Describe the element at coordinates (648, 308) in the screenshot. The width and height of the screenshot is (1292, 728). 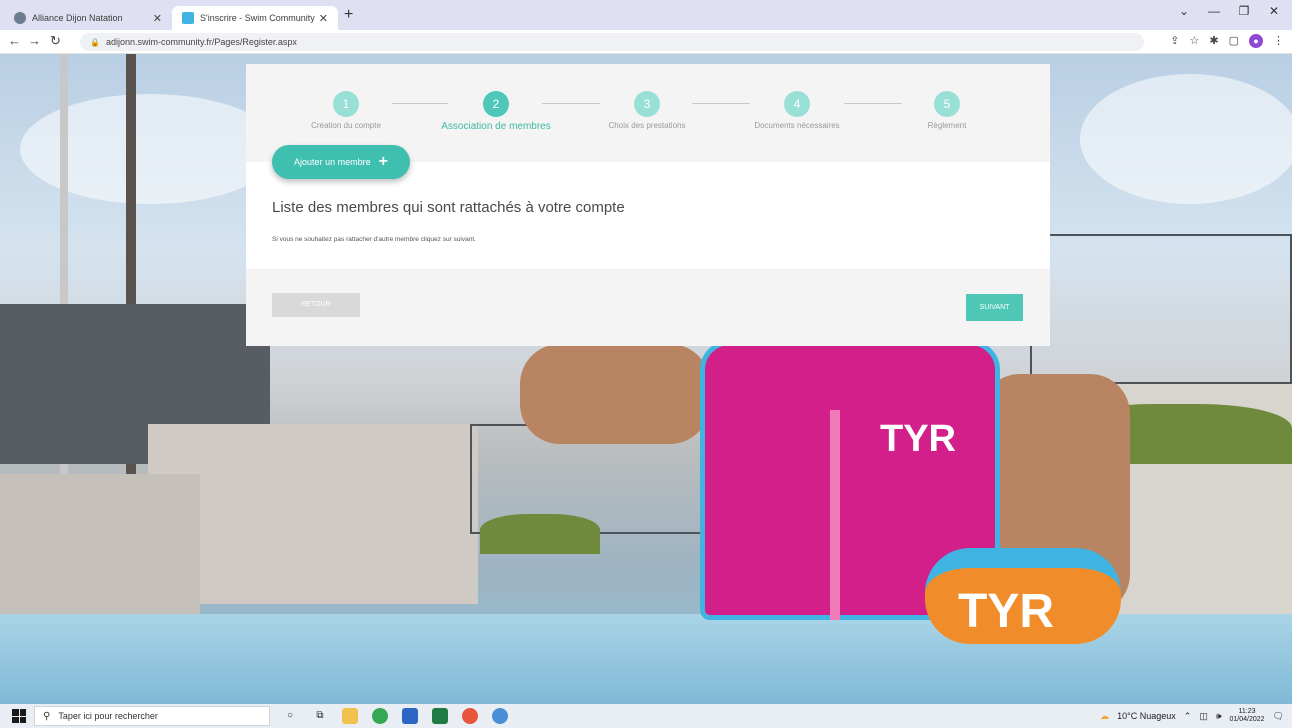
I see `registration-footer` at that location.